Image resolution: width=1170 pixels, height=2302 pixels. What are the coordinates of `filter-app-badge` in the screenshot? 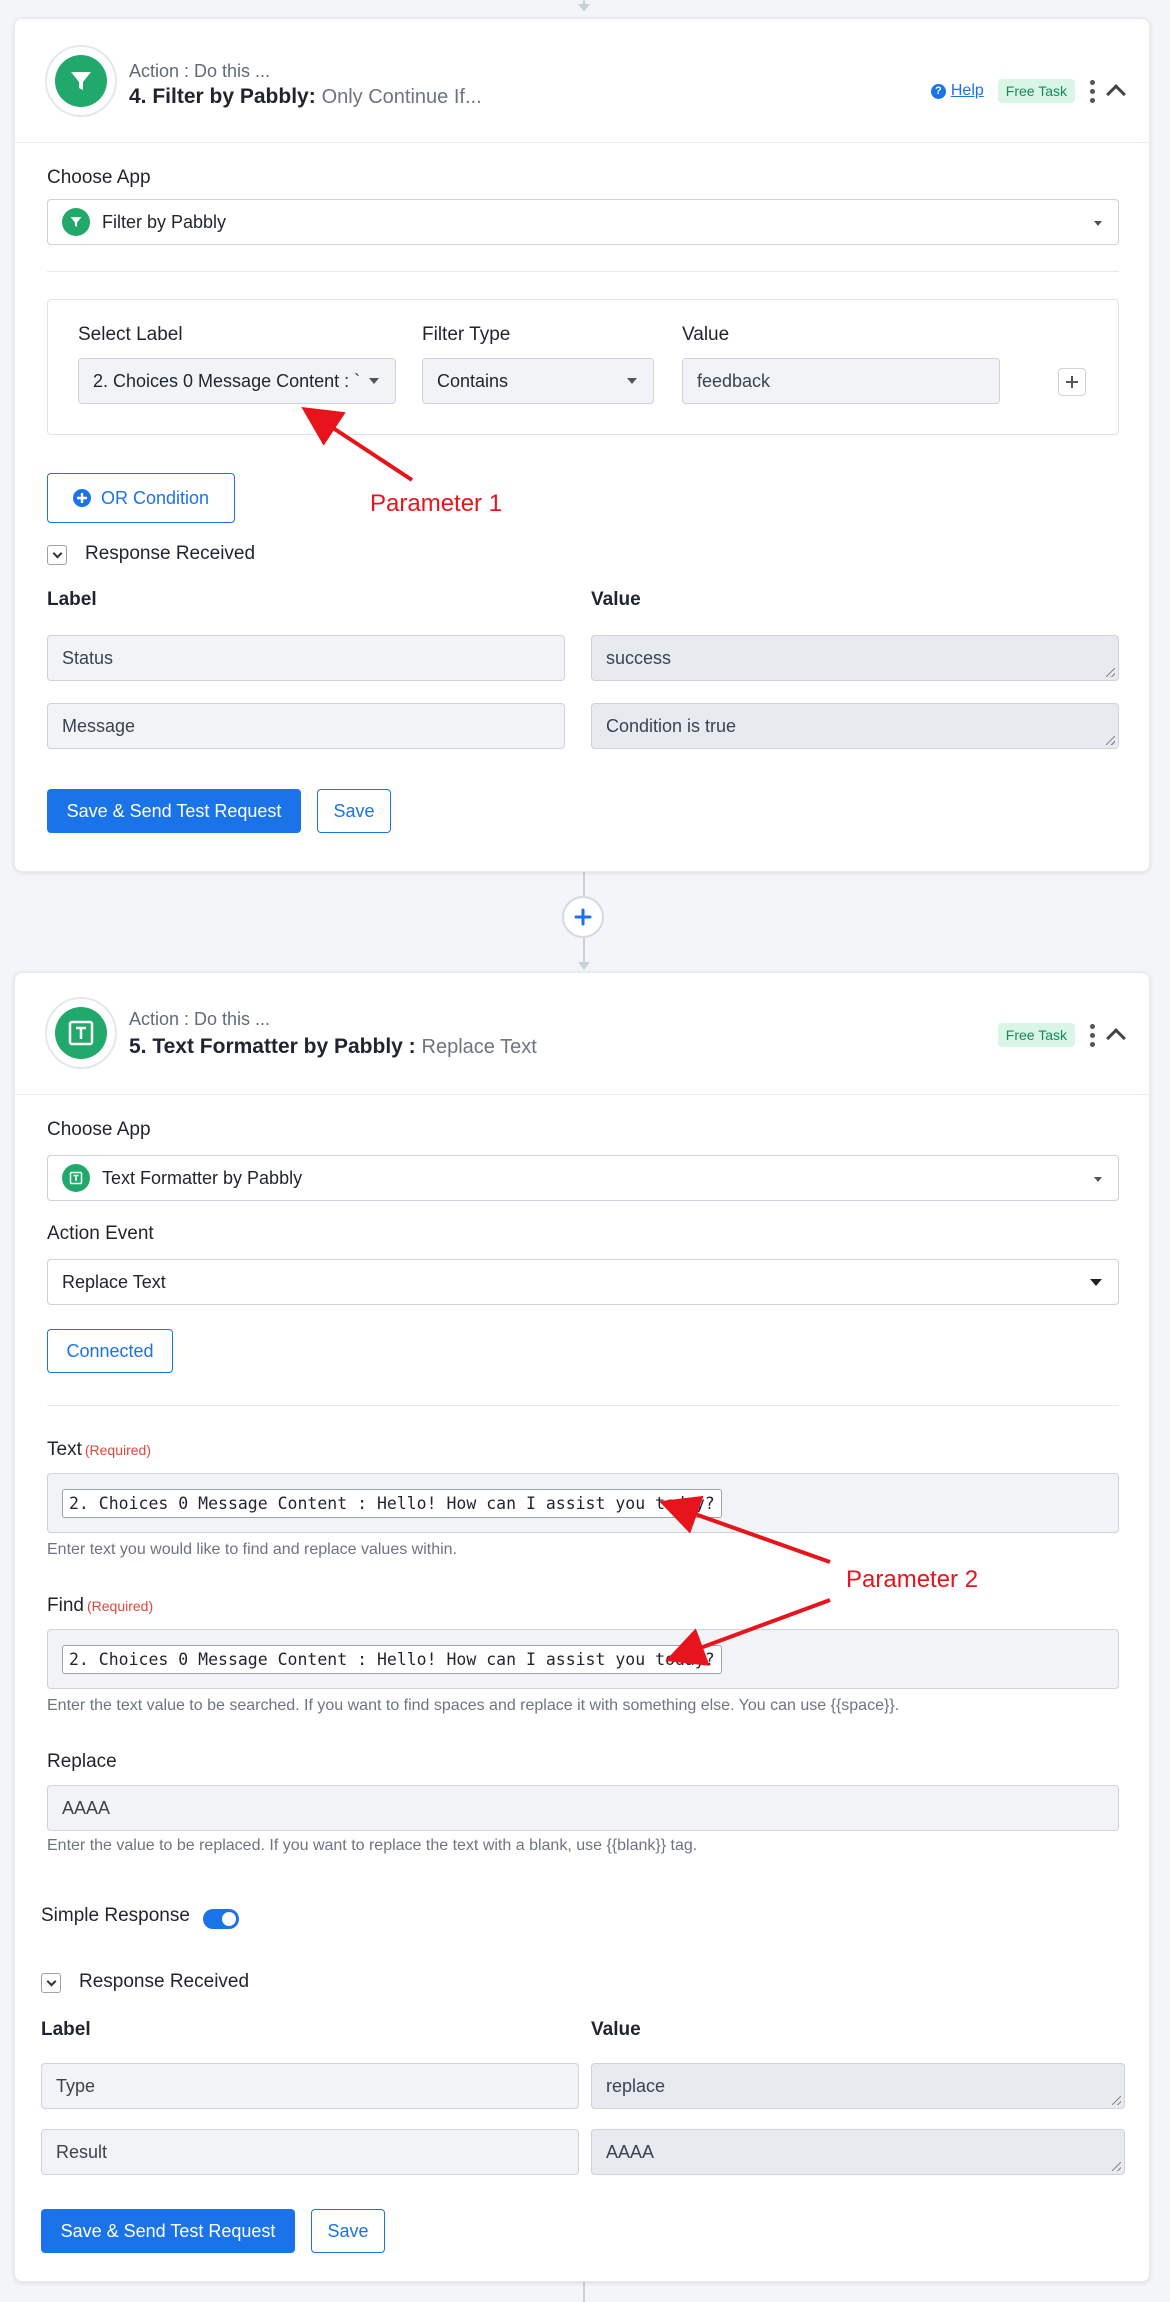 It's located at (81, 81).